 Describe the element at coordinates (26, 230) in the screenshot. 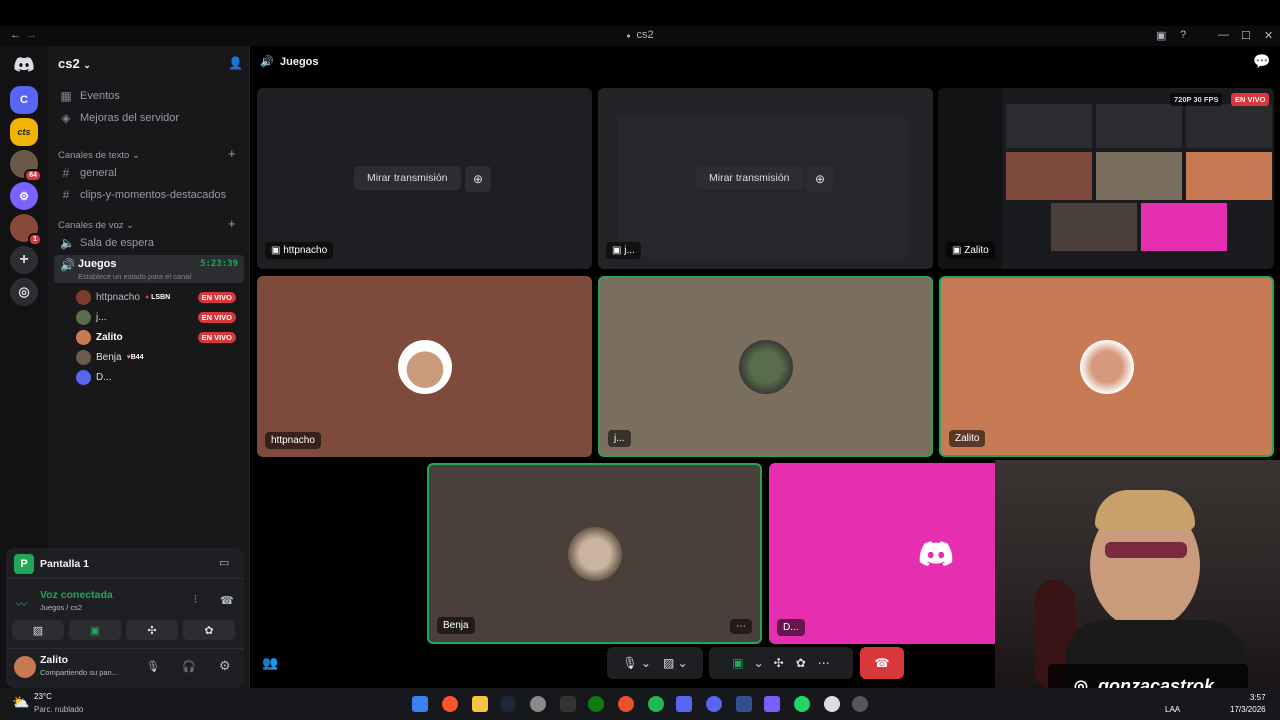

I see `server-icon-5: 1` at that location.